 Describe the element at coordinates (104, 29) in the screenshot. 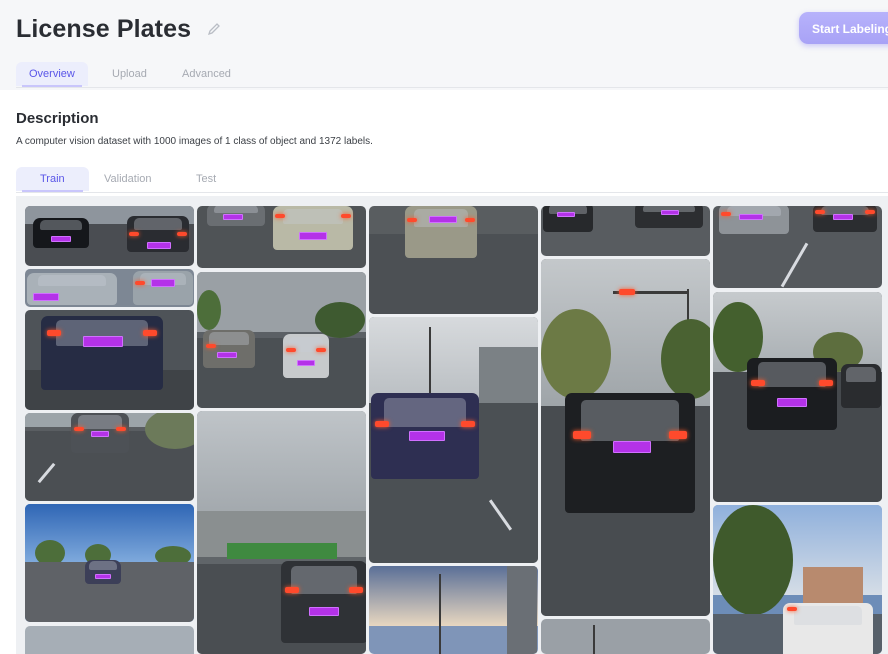

I see `page-title: License Plates` at that location.